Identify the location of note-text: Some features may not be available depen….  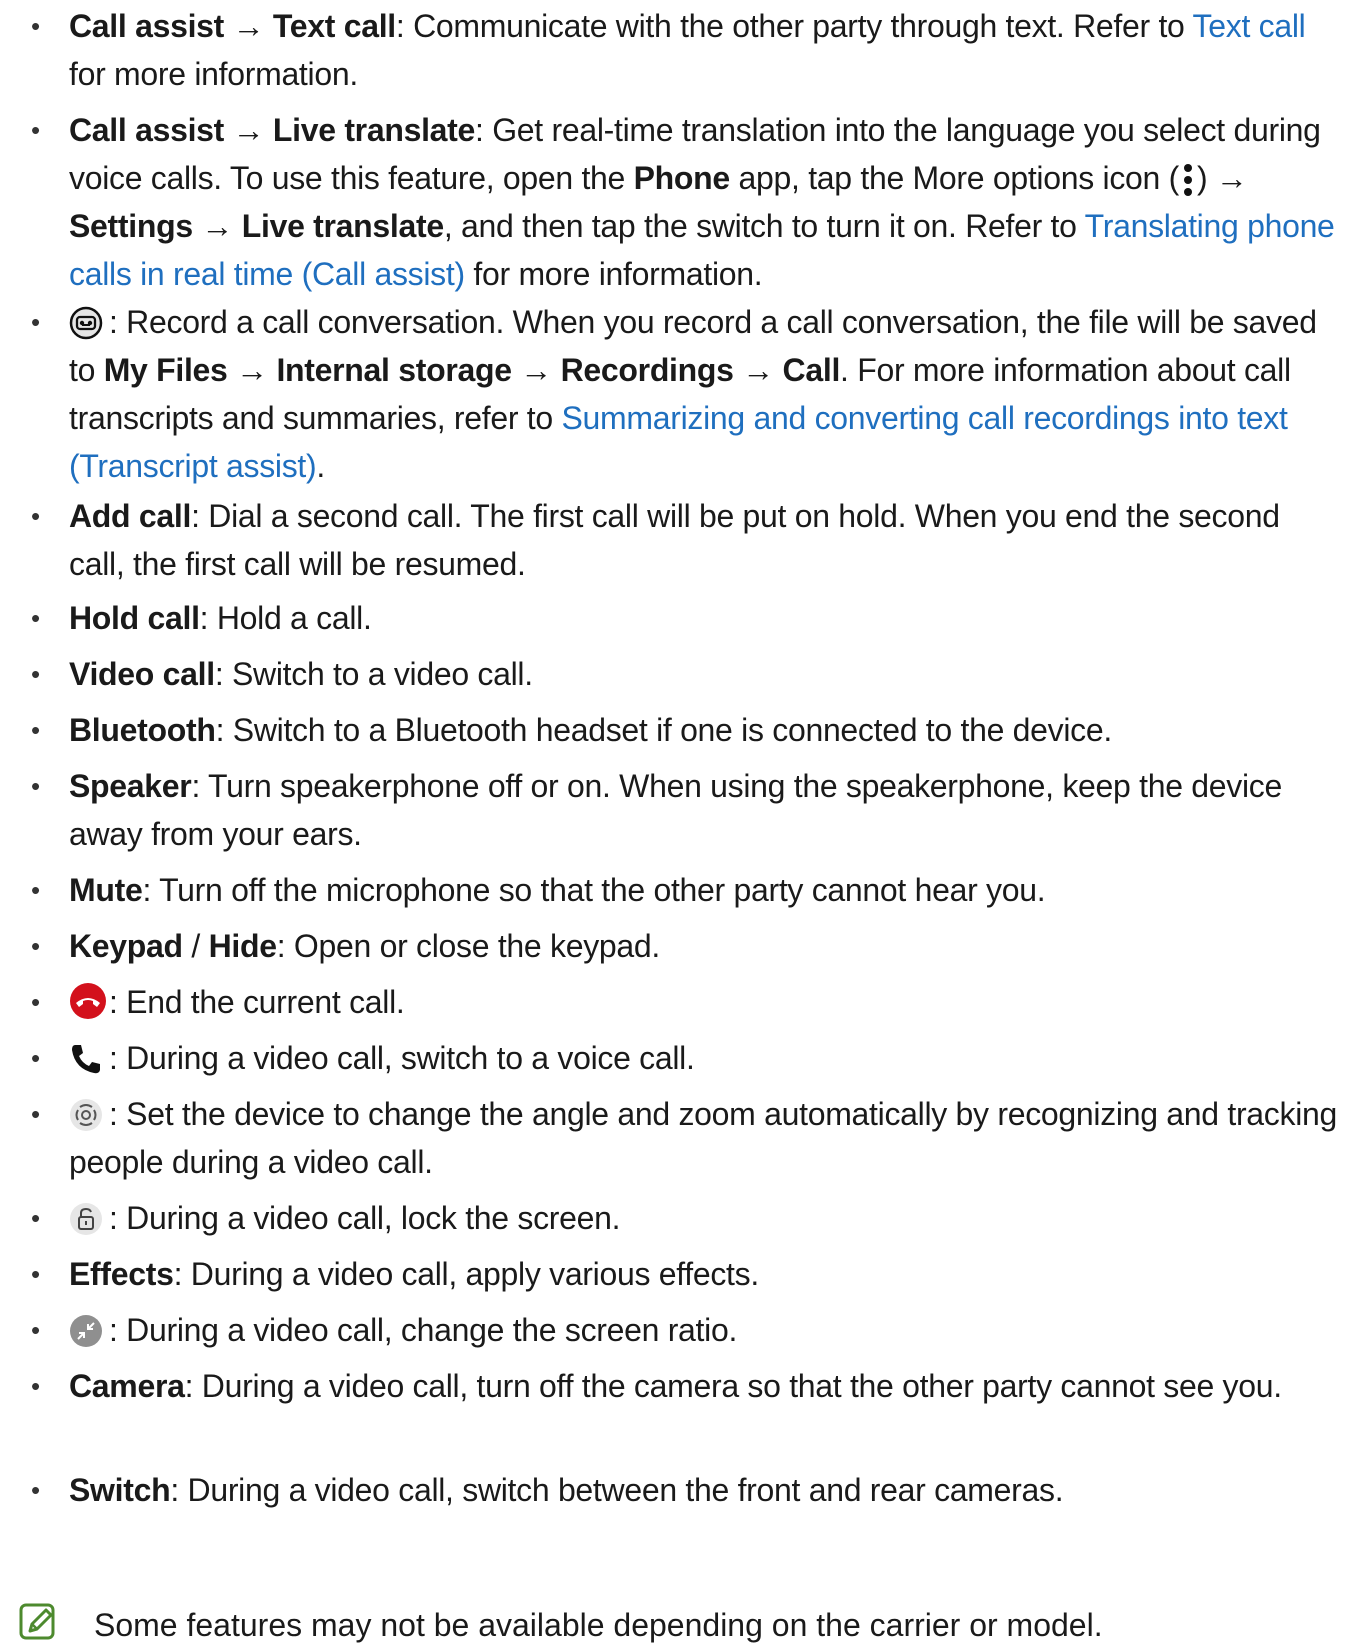
(598, 1625).